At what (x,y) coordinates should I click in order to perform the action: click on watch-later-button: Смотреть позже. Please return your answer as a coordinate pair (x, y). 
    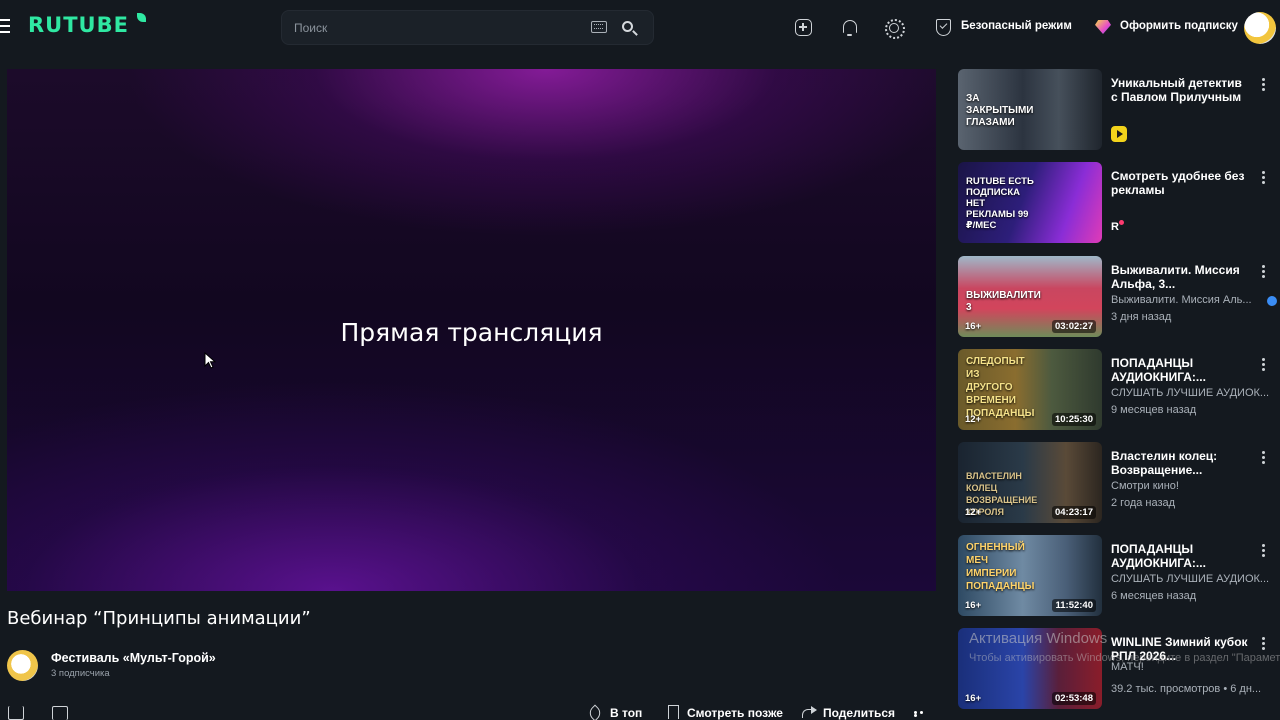
    Looking at the image, I should click on (735, 713).